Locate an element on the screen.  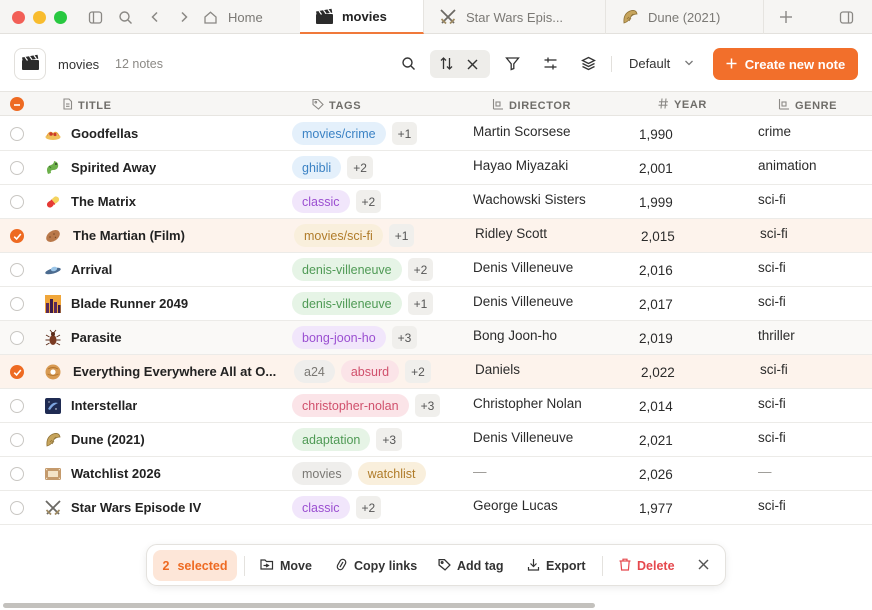
column-header-tags: TAGS is located at coordinates (336, 105).